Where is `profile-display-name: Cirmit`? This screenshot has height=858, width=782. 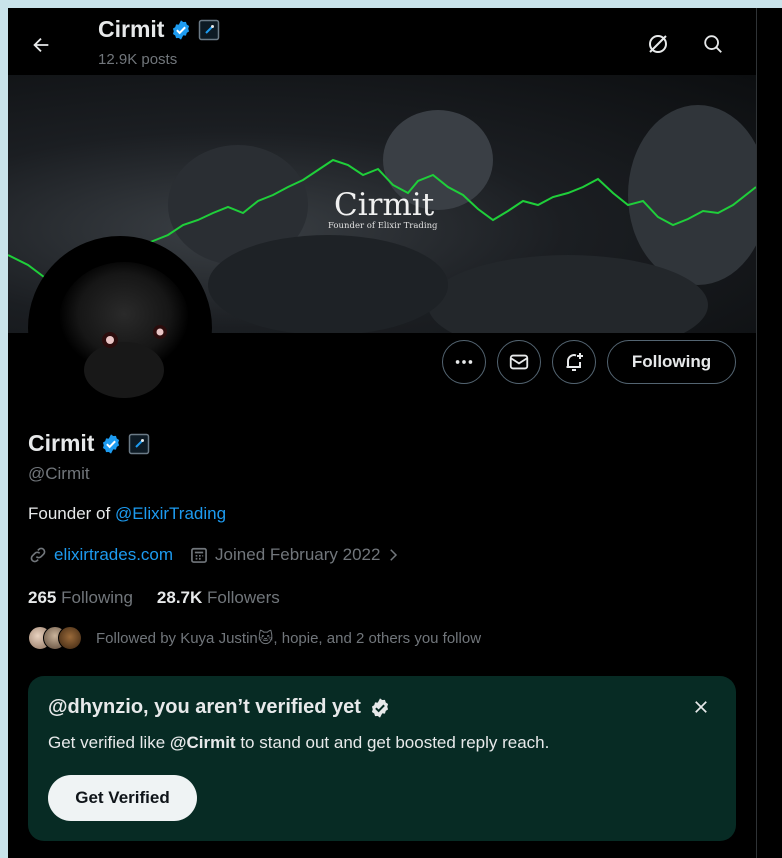
profile-display-name: Cirmit is located at coordinates (89, 443).